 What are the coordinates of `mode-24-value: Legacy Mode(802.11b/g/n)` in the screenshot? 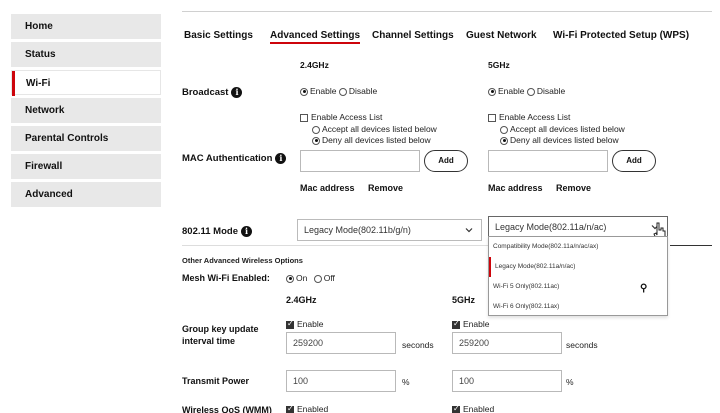 It's located at (357, 230).